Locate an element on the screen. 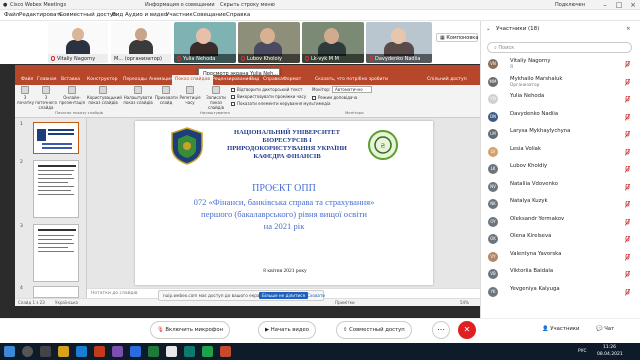  video-tile: Yulia Nehoda is located at coordinates (205, 42).